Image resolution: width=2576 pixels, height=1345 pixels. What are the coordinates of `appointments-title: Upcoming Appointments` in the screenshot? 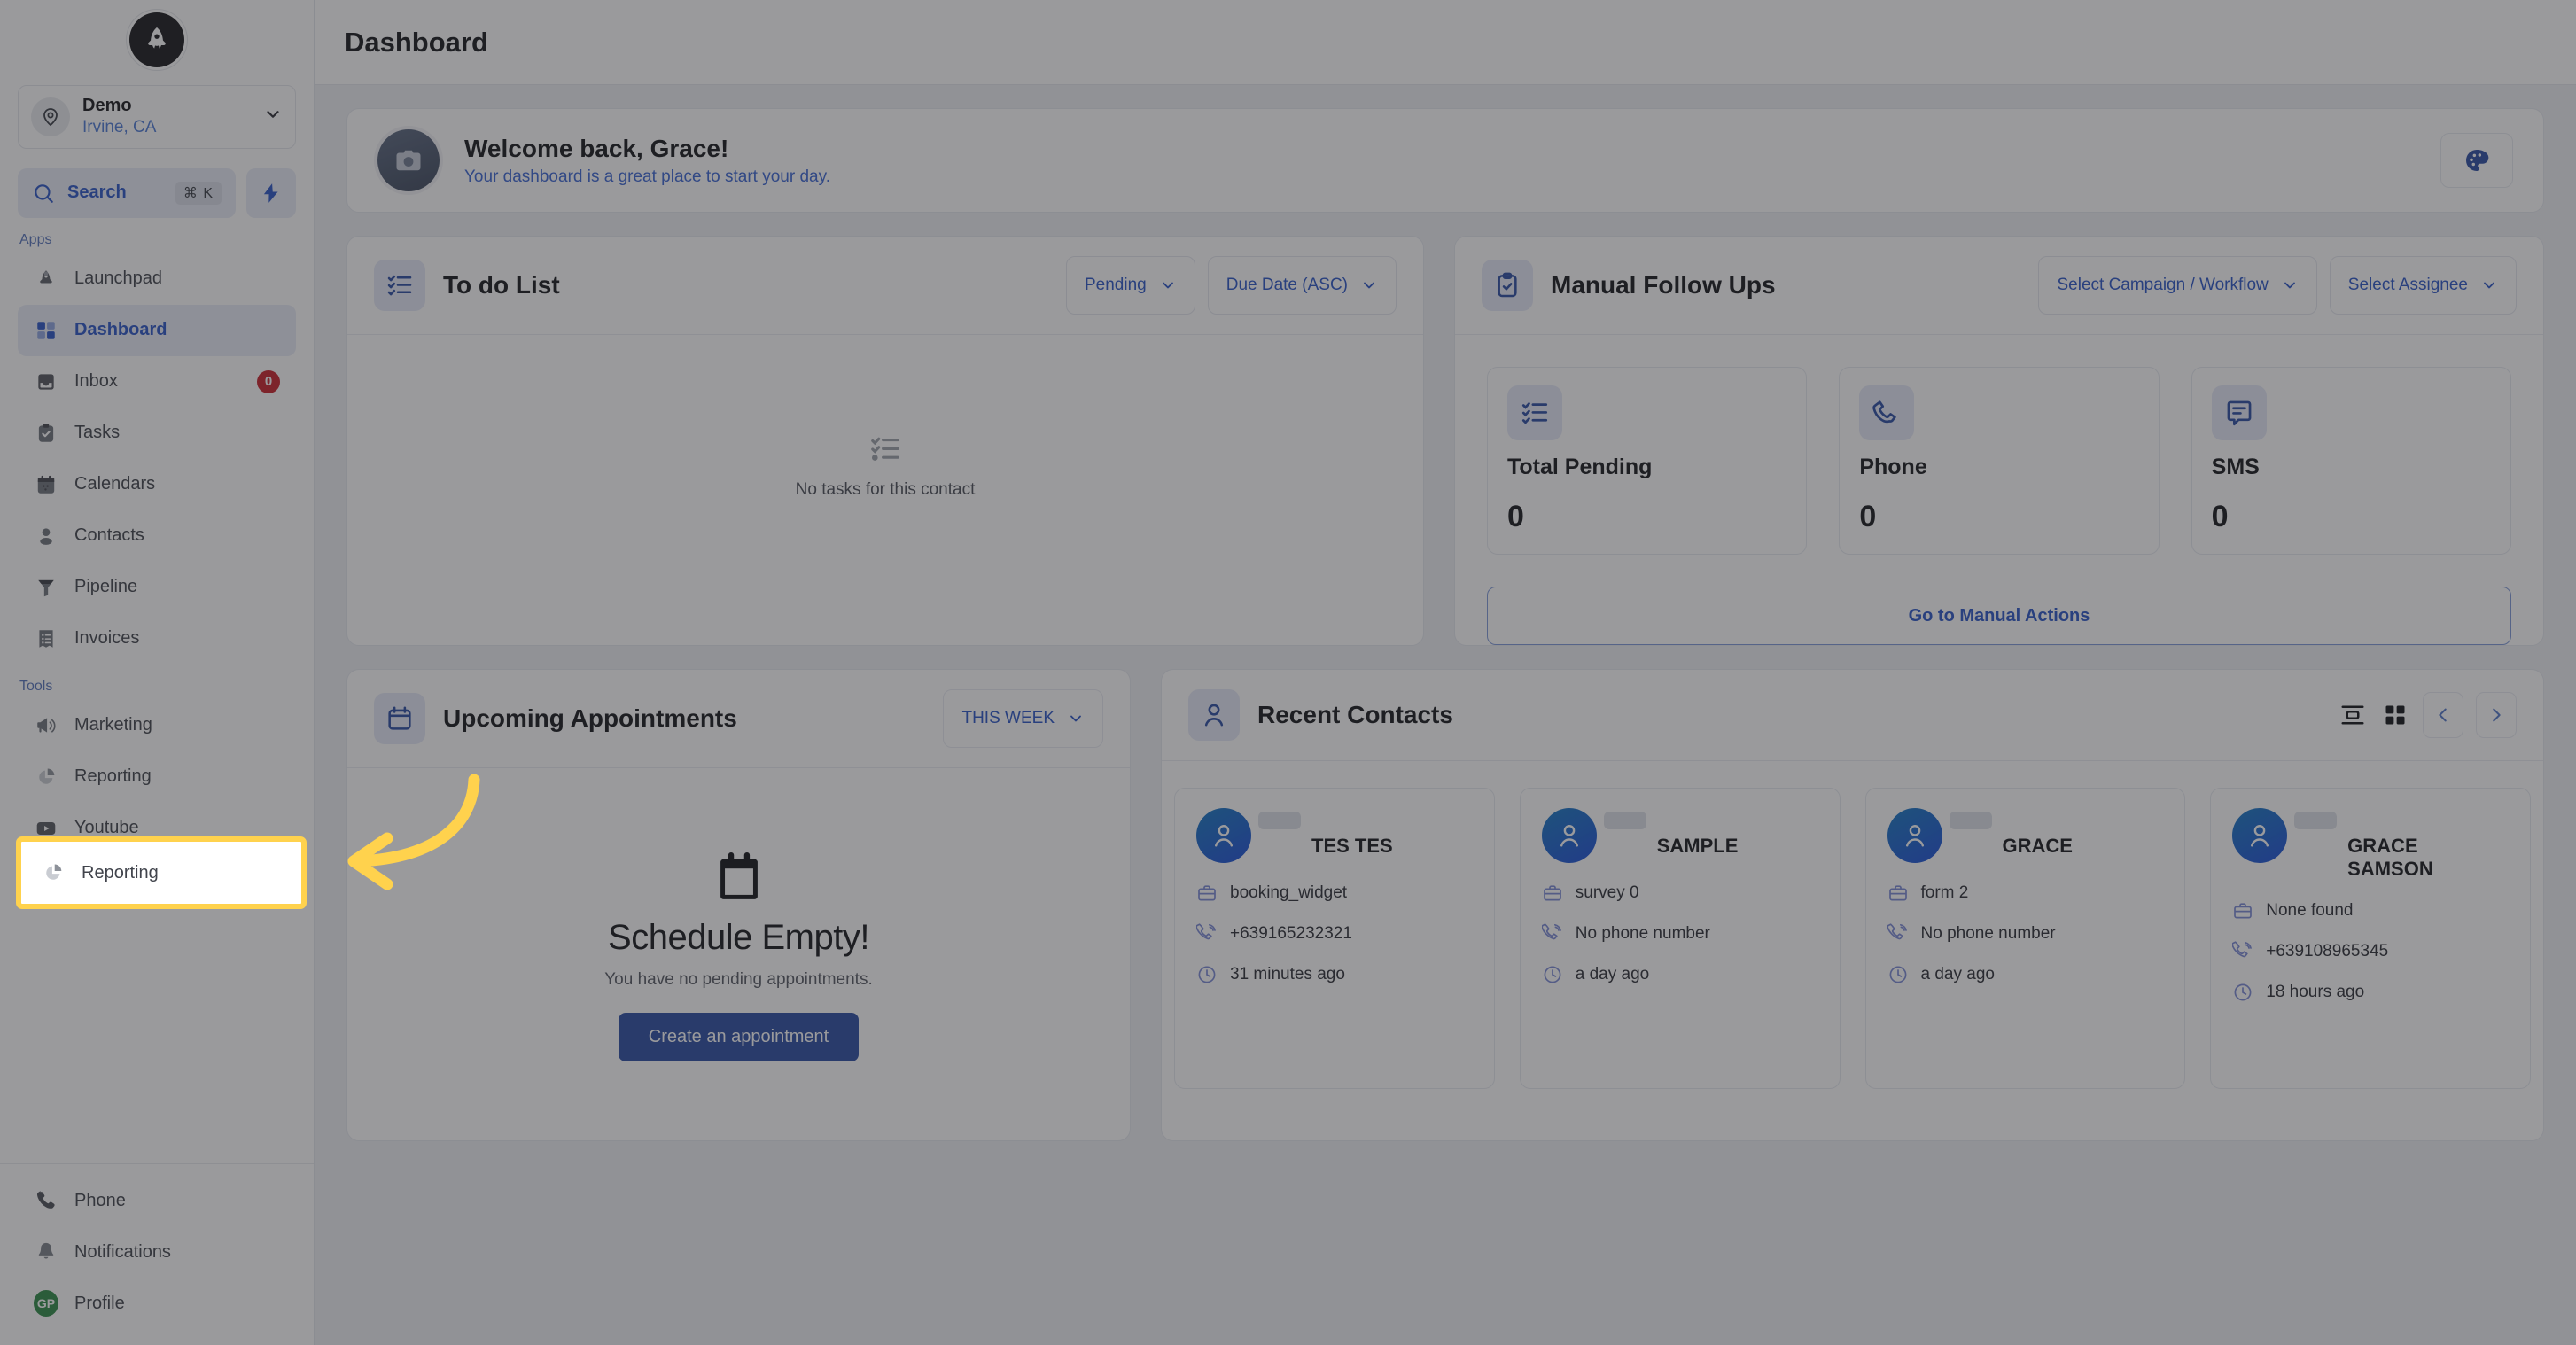 It's located at (590, 718).